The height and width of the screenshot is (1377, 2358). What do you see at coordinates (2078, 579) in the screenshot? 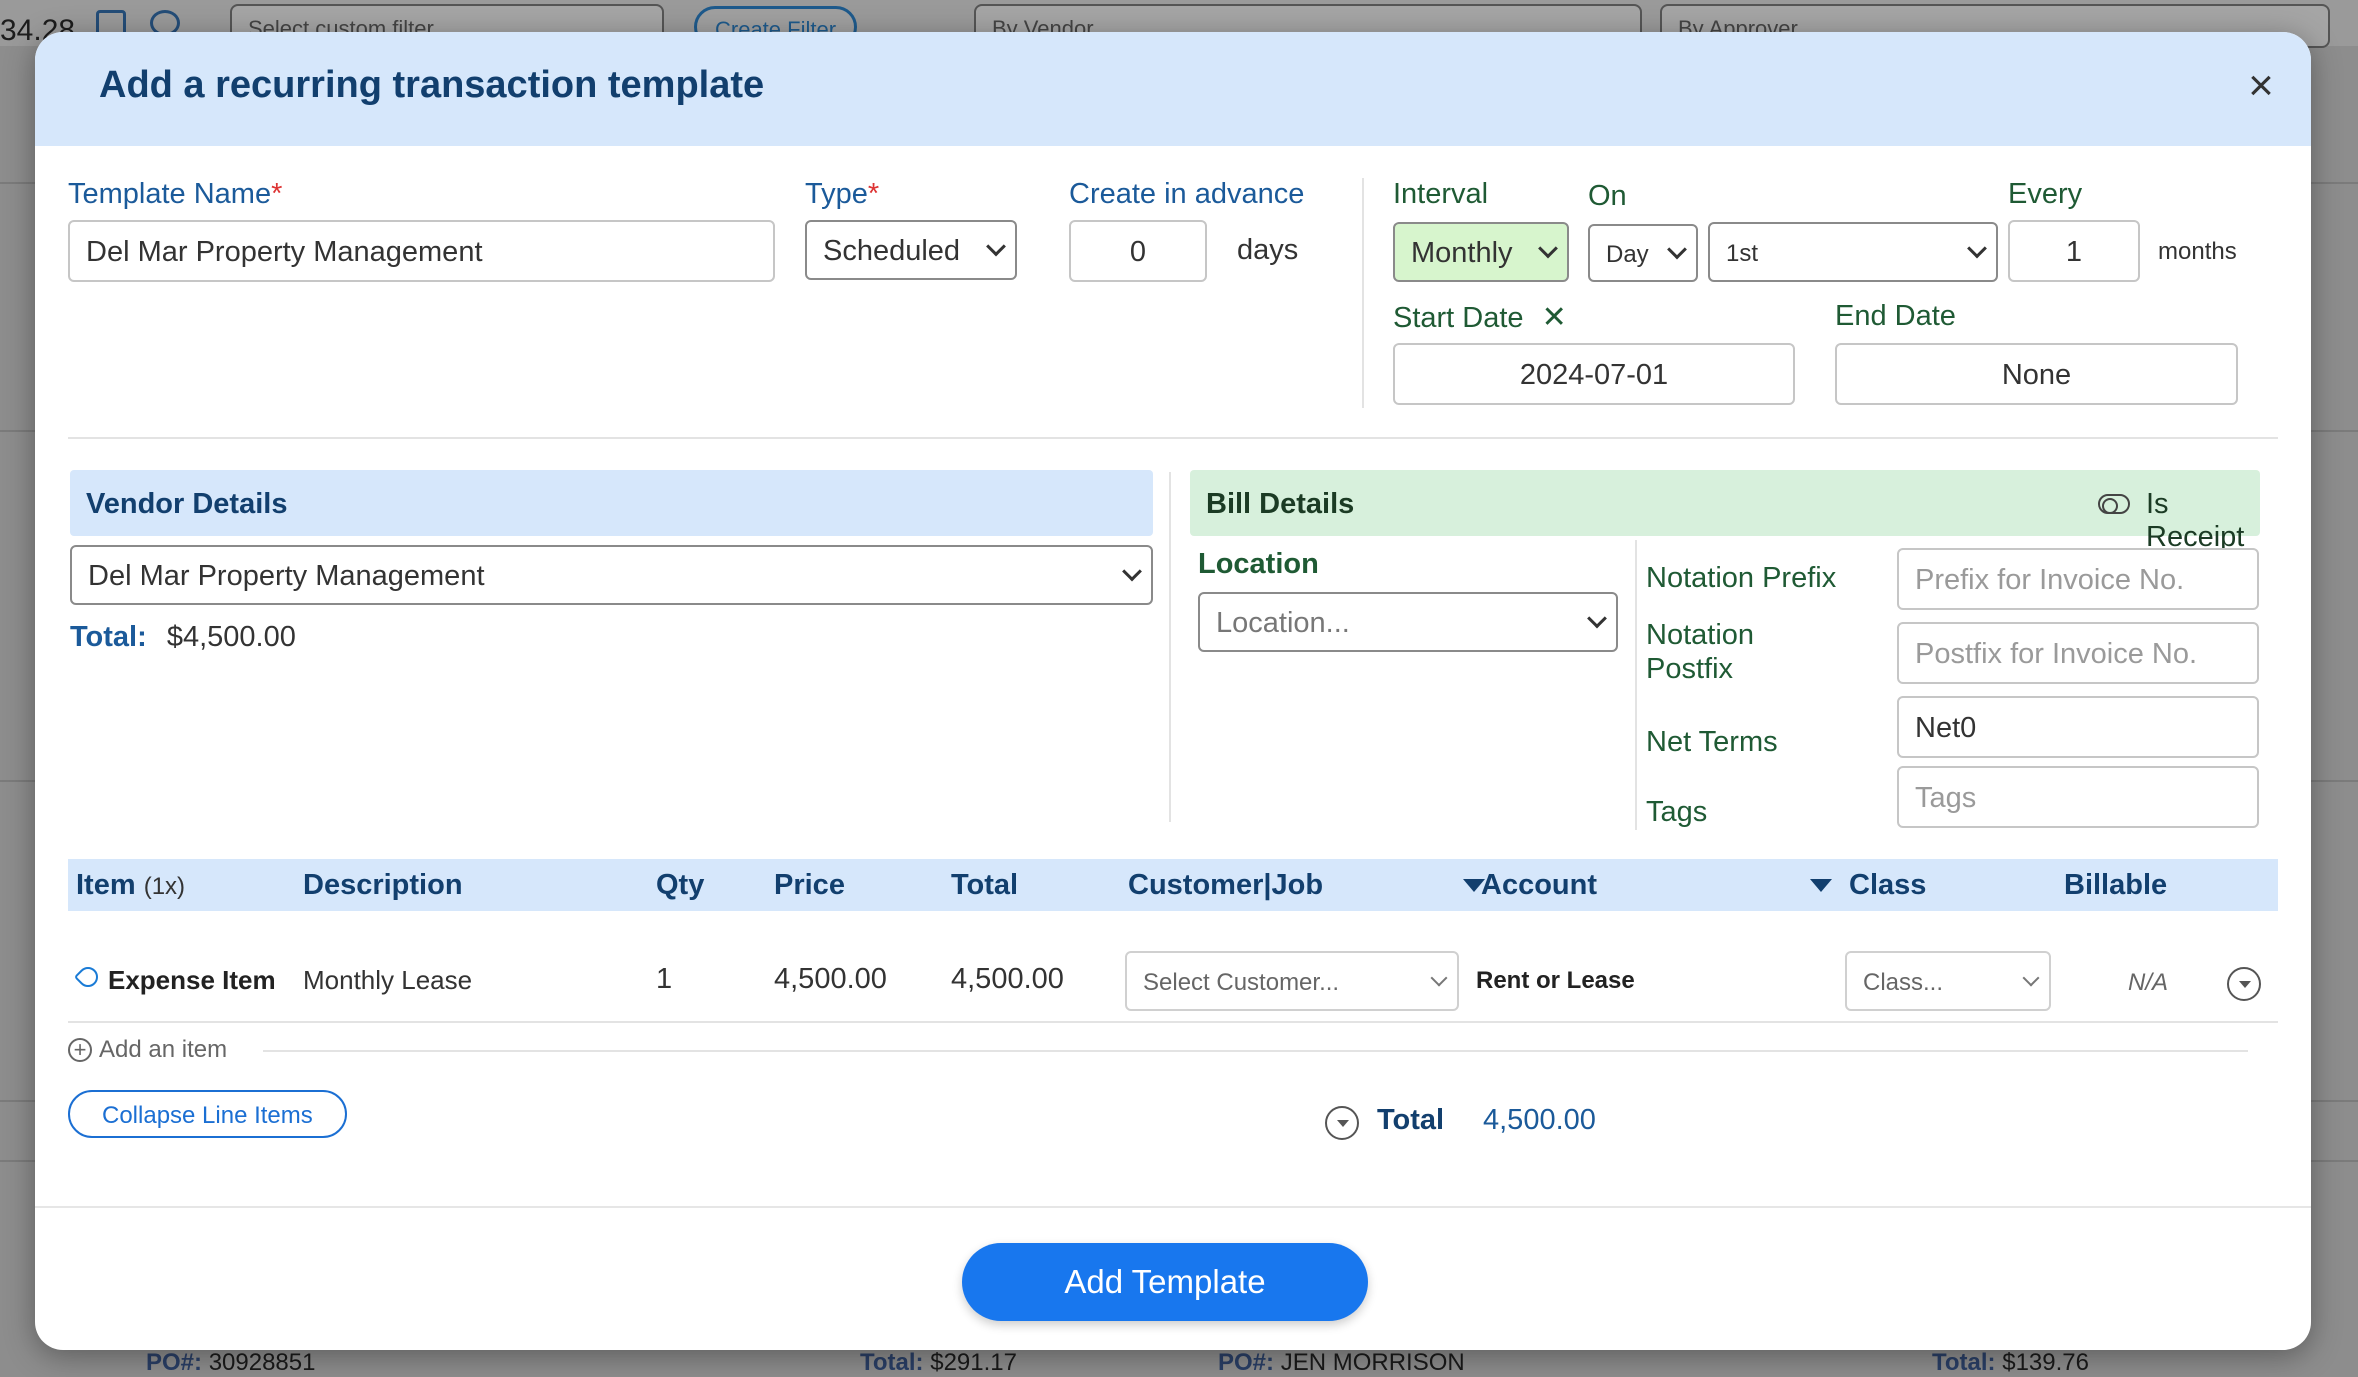
I see `notation-prefix-input: Prefix for Invoice No.` at bounding box center [2078, 579].